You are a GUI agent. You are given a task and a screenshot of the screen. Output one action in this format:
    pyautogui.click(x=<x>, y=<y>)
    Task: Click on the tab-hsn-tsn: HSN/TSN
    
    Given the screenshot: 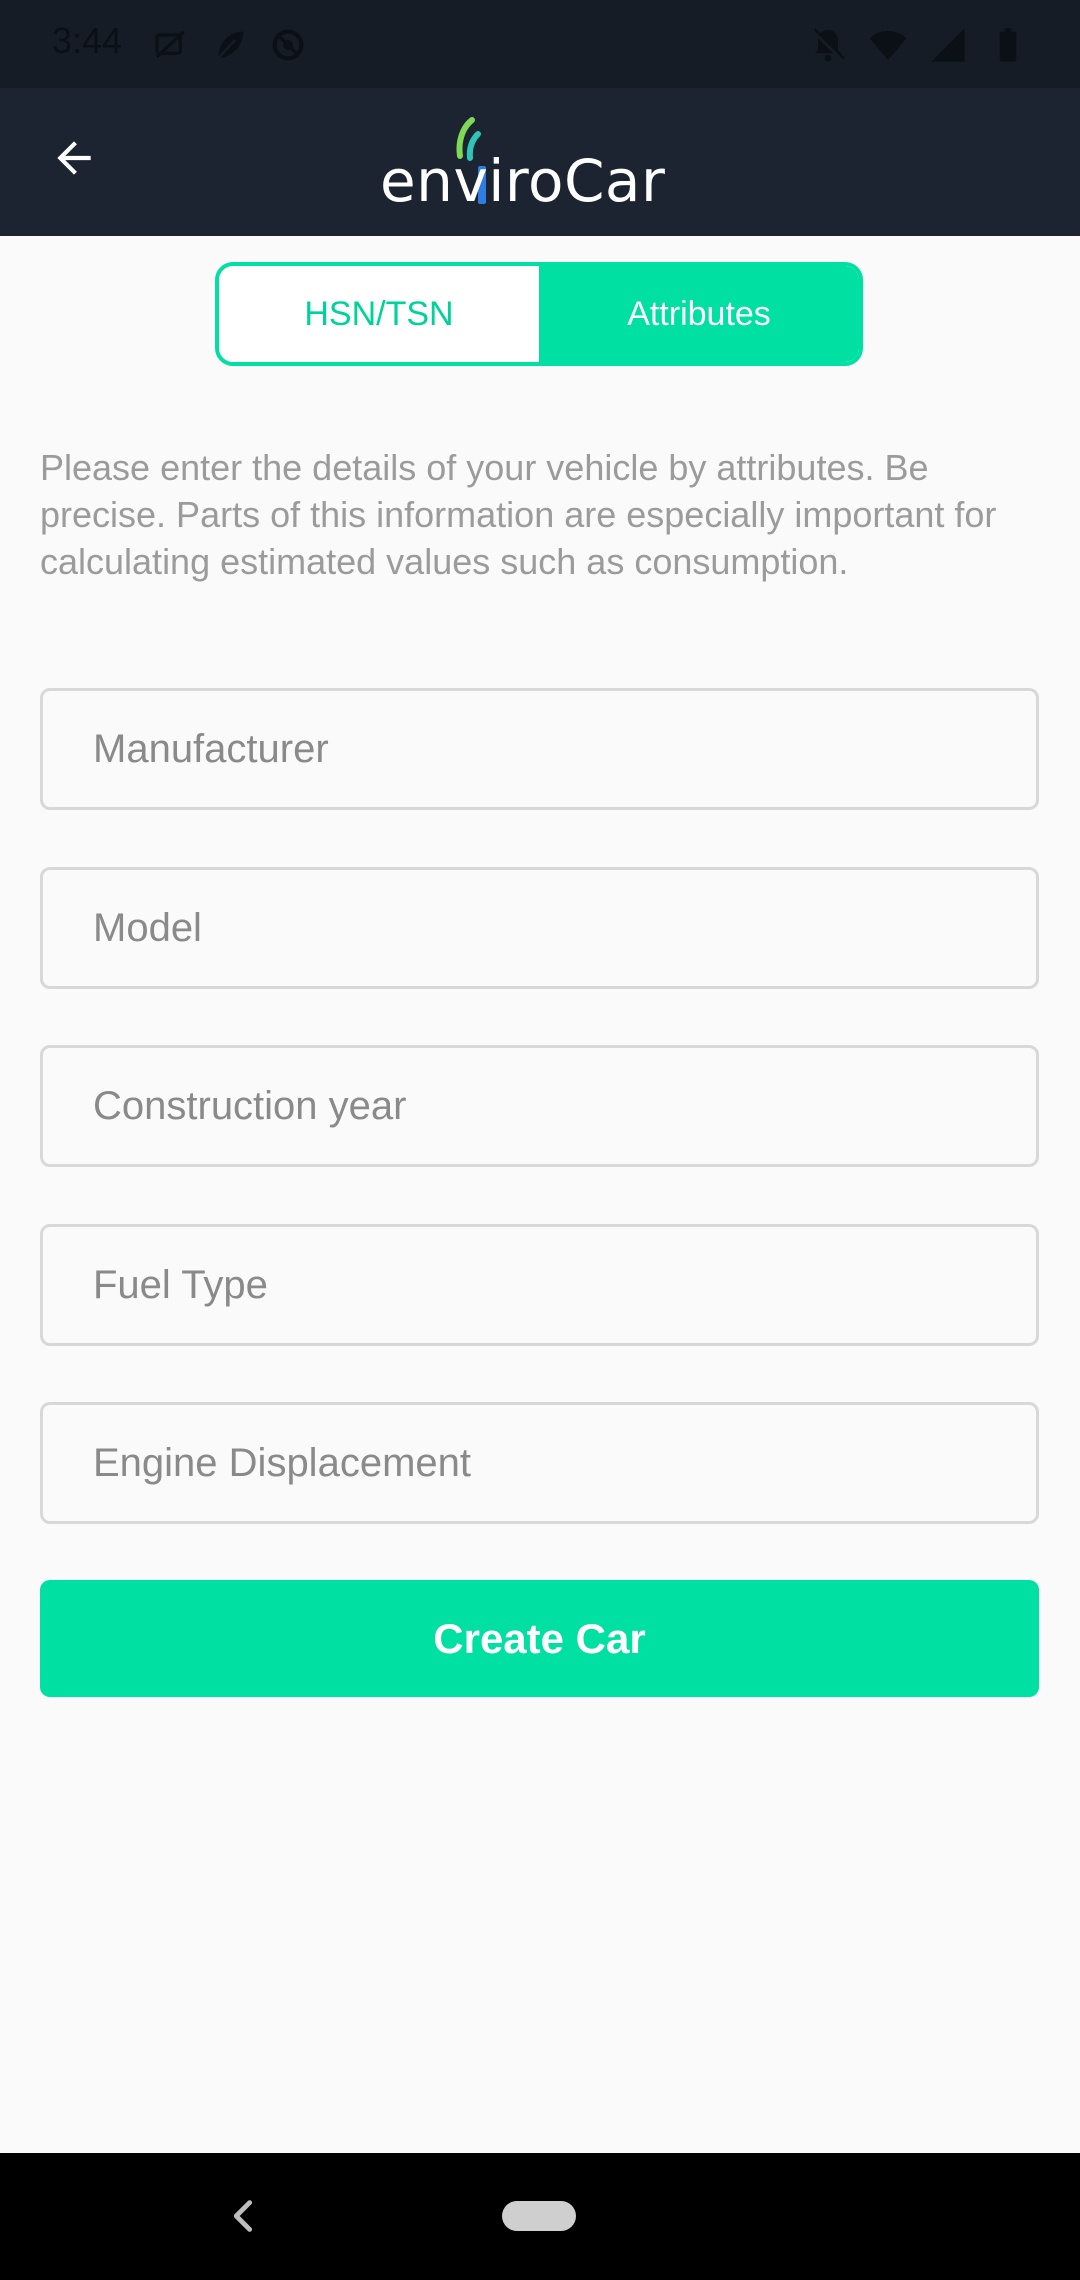 What is the action you would take?
    pyautogui.click(x=379, y=314)
    